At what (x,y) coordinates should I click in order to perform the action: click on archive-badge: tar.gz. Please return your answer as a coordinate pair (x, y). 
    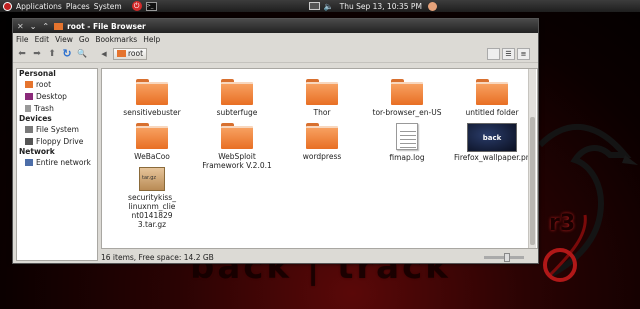
    Looking at the image, I should click on (149, 178).